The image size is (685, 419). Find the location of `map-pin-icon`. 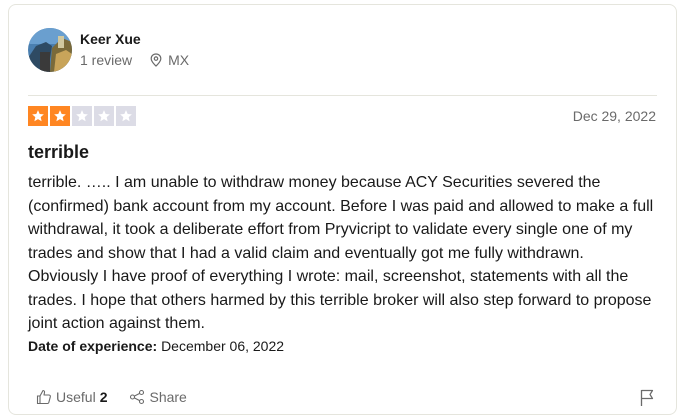

map-pin-icon is located at coordinates (156, 60).